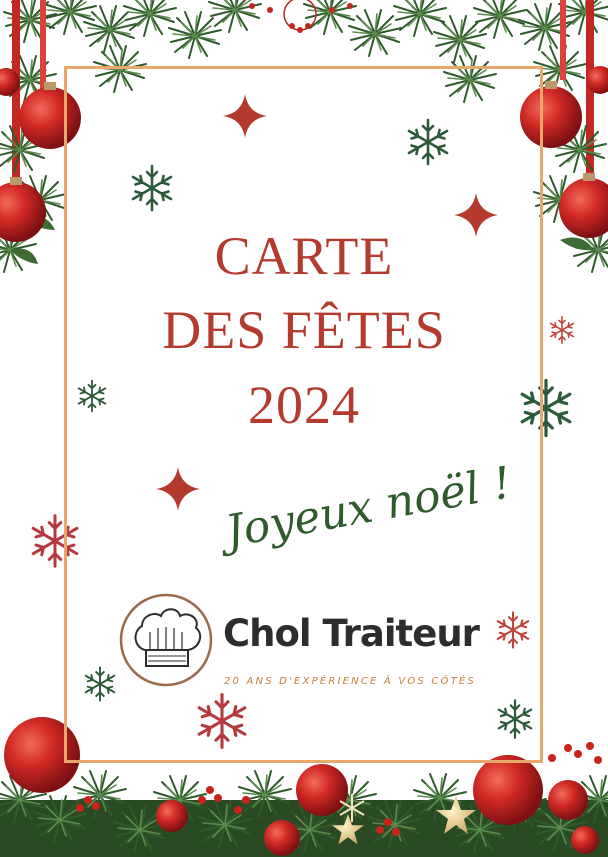 The width and height of the screenshot is (608, 857). I want to click on greeting-text: Joyeux noël !, so click(366, 508).